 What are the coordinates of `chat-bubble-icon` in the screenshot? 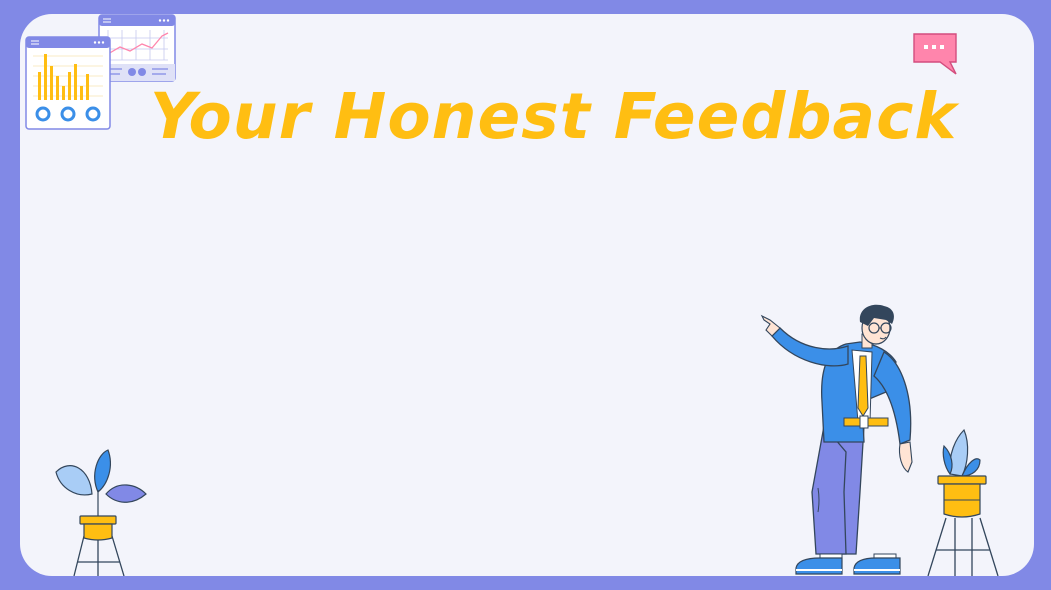 It's located at (935, 54).